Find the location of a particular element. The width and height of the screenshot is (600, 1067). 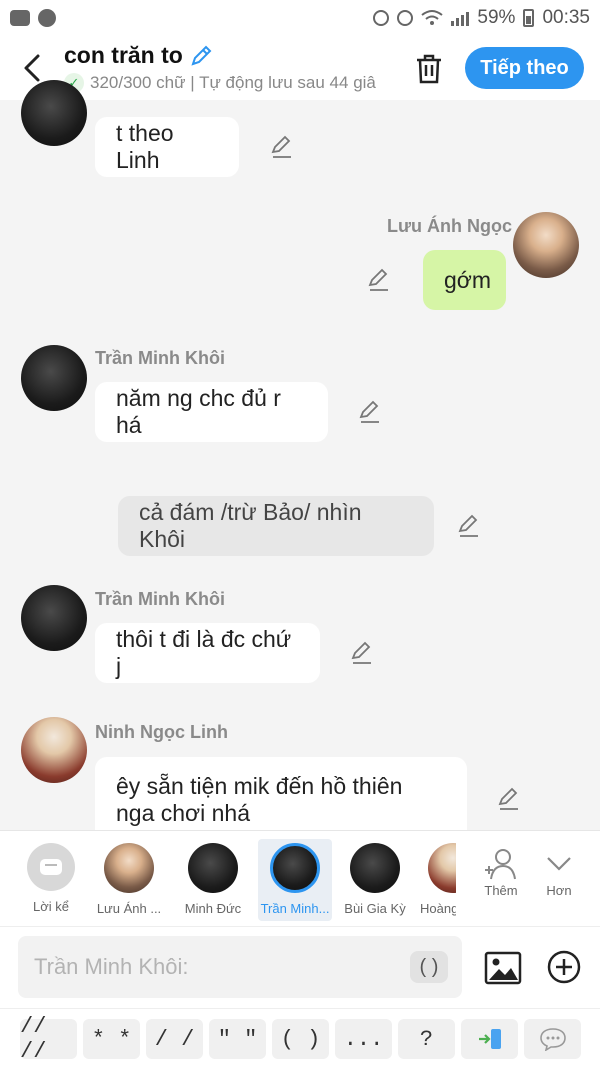

battery-percent: 59% is located at coordinates (496, 17).